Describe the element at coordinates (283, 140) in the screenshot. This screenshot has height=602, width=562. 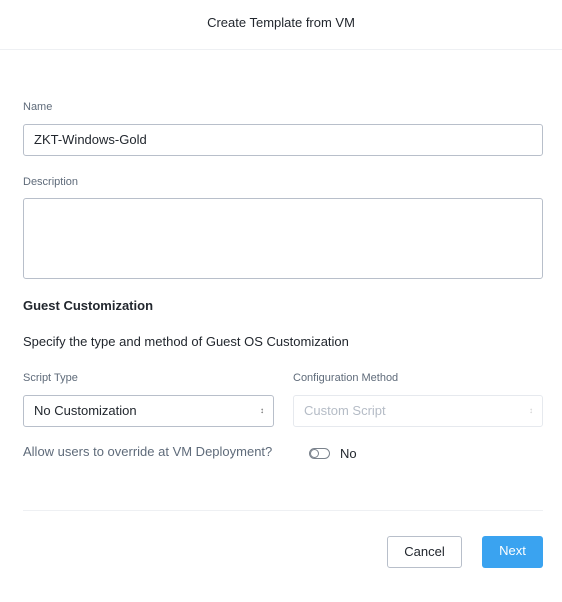
I see `name-input: ZKT-Windows-Gold` at that location.